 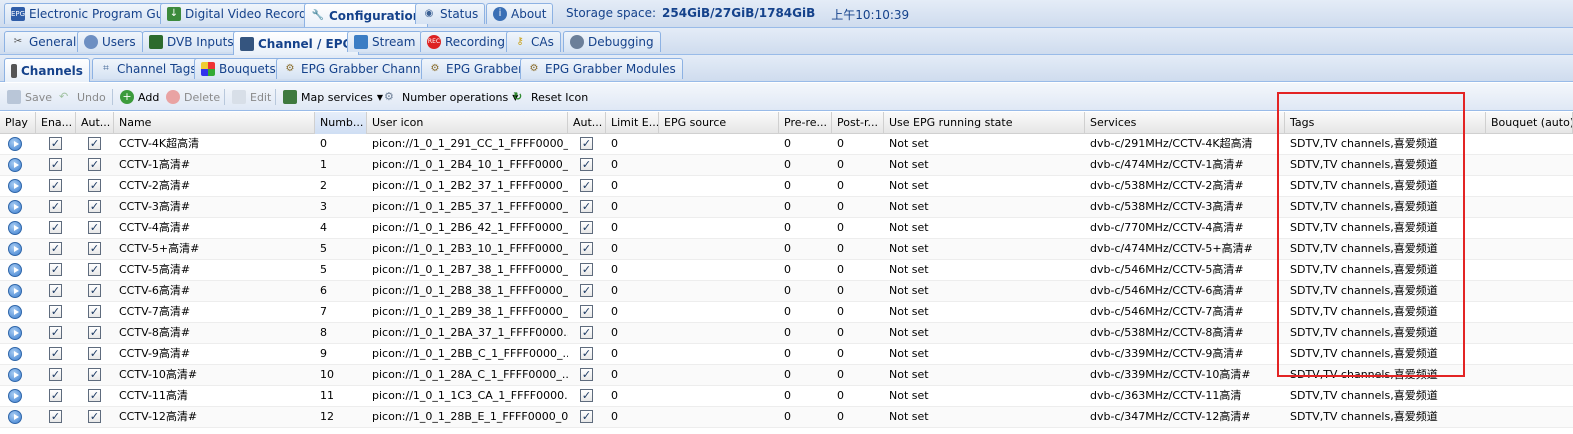 What do you see at coordinates (719, 123) in the screenshot?
I see `column-header-epg-source: EPG source` at bounding box center [719, 123].